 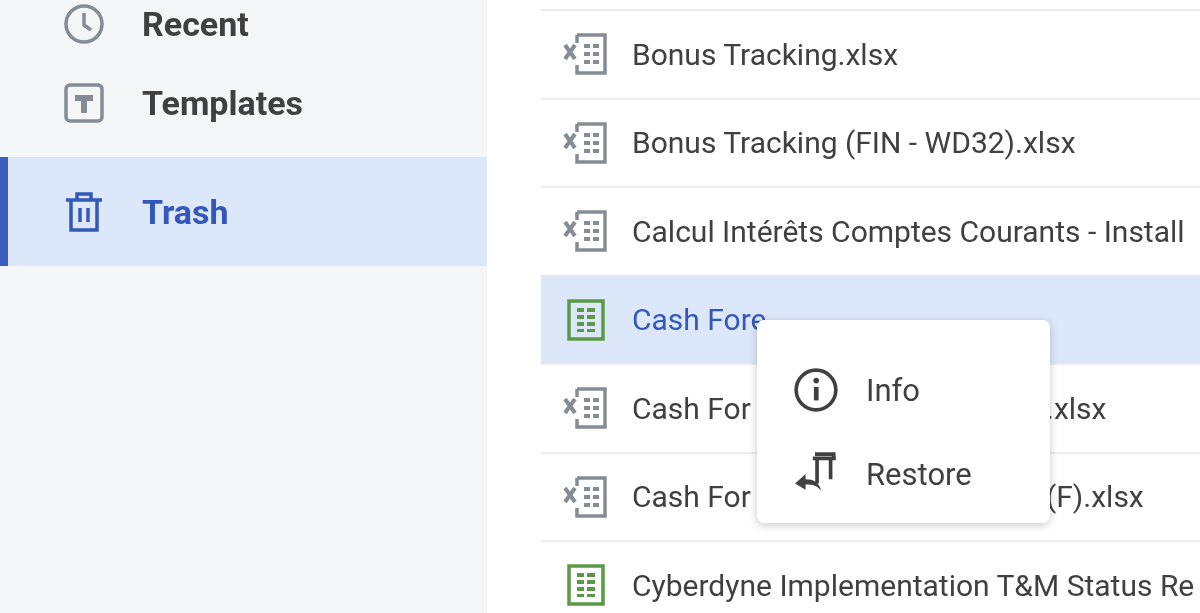 I want to click on sidebar-item: Trash, so click(x=243, y=211).